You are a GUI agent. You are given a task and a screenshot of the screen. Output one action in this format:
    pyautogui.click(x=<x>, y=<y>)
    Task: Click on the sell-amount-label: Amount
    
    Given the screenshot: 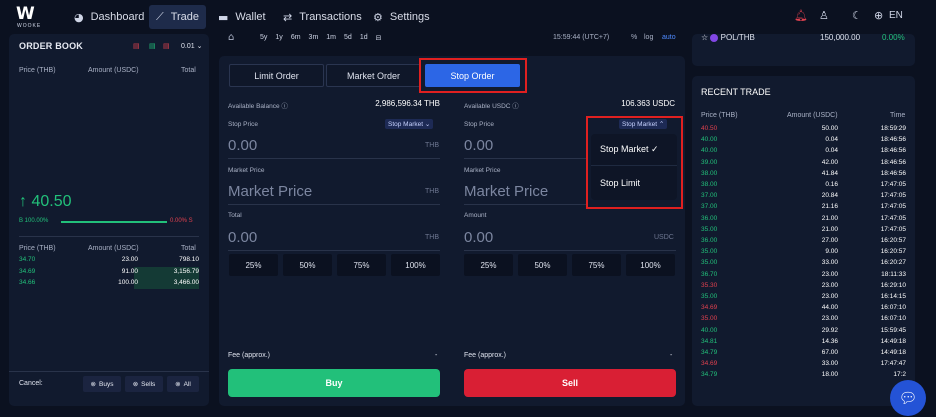 What is the action you would take?
    pyautogui.click(x=475, y=215)
    